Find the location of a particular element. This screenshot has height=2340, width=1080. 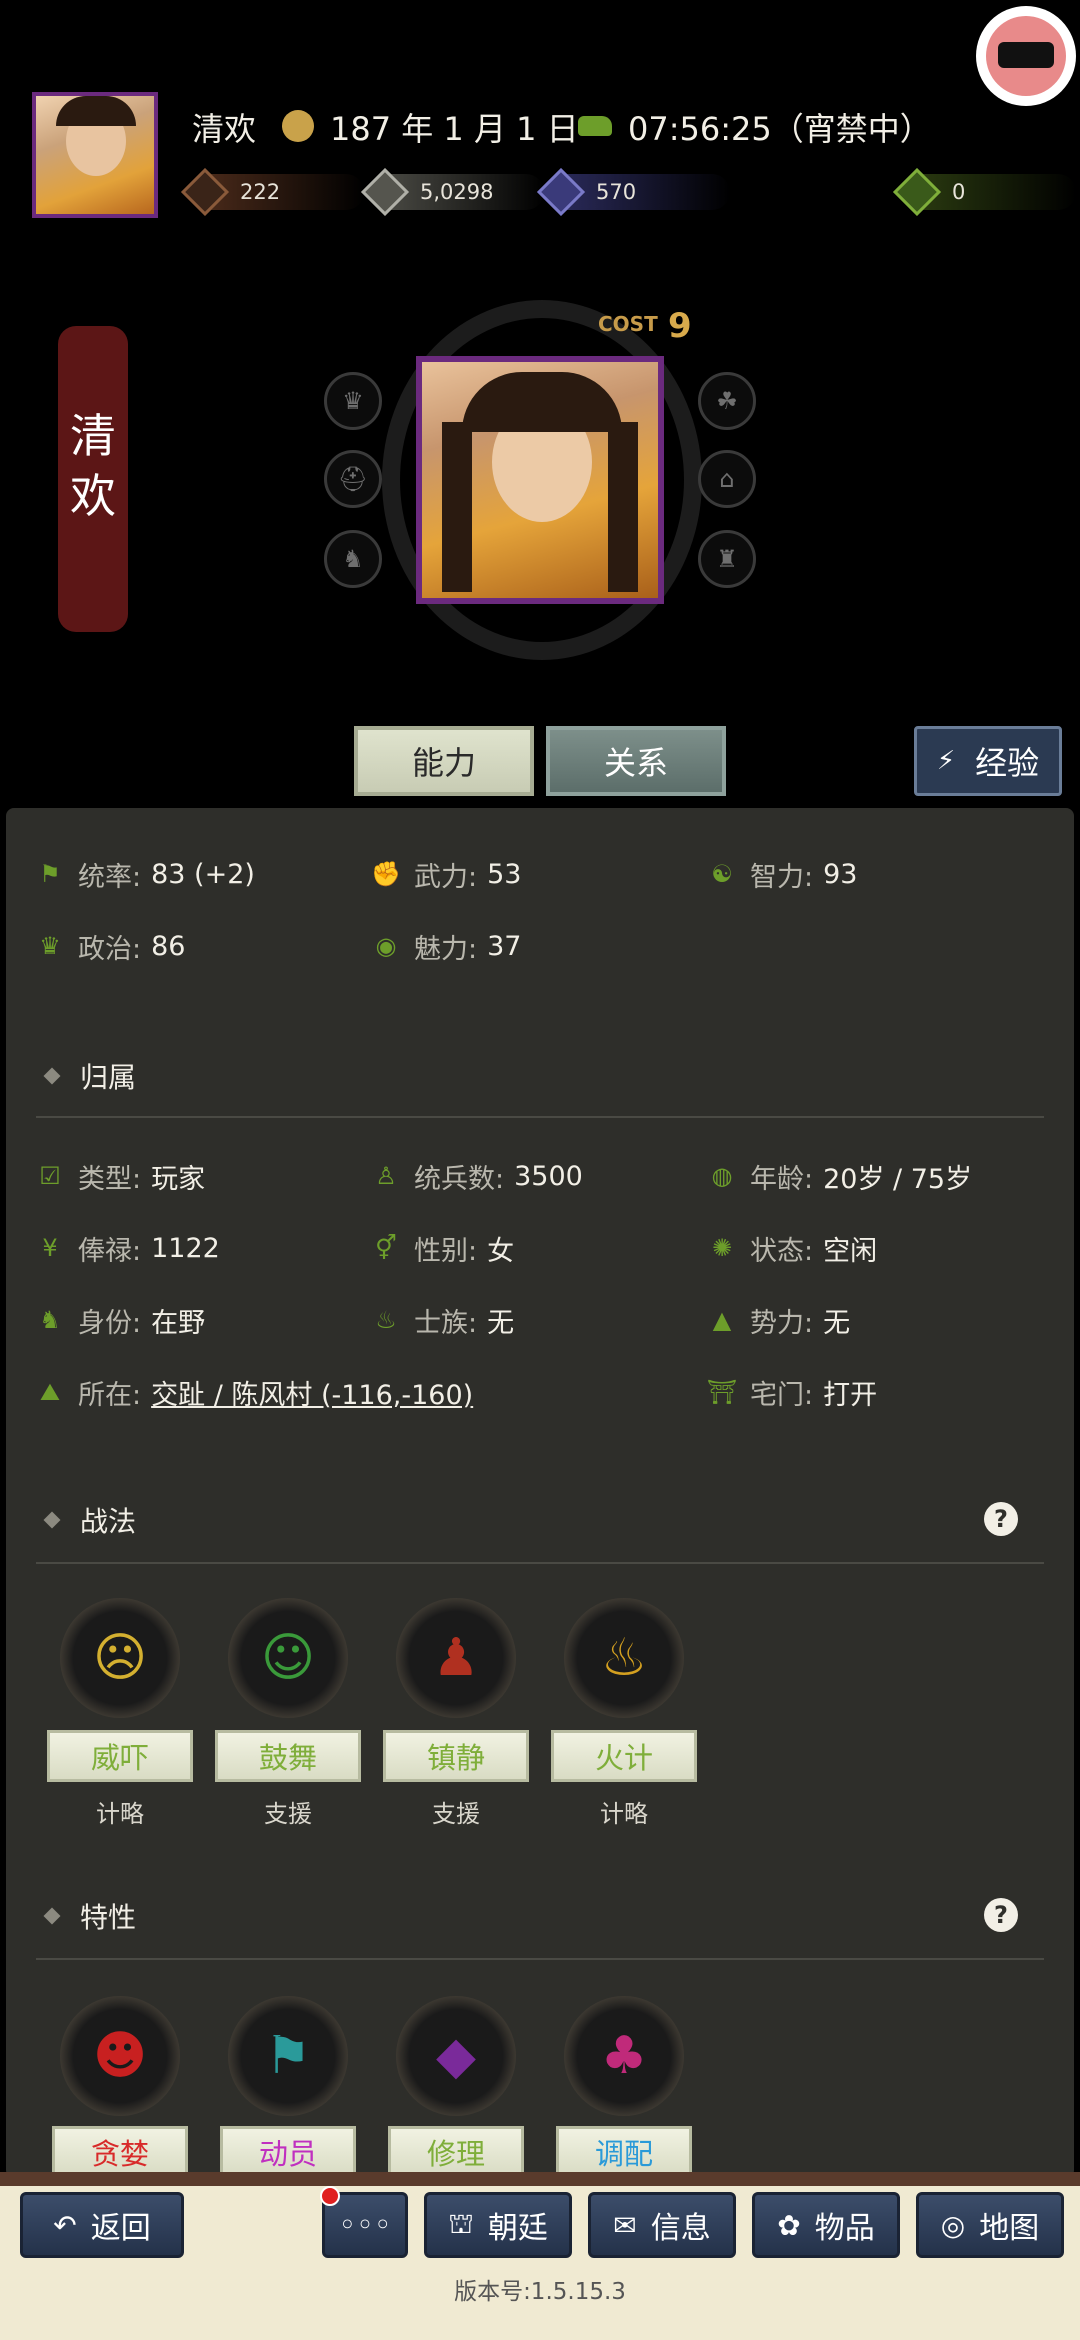

infinity-icon is located at coordinates (1026, 55).